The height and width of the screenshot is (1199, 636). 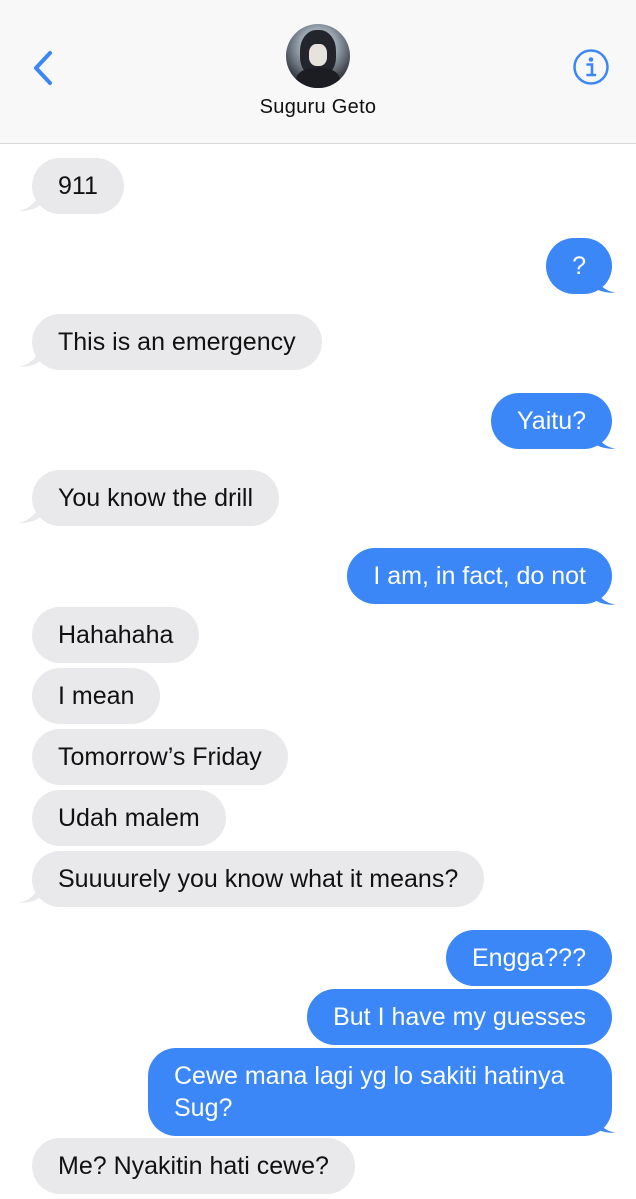 I want to click on info-button, so click(x=591, y=67).